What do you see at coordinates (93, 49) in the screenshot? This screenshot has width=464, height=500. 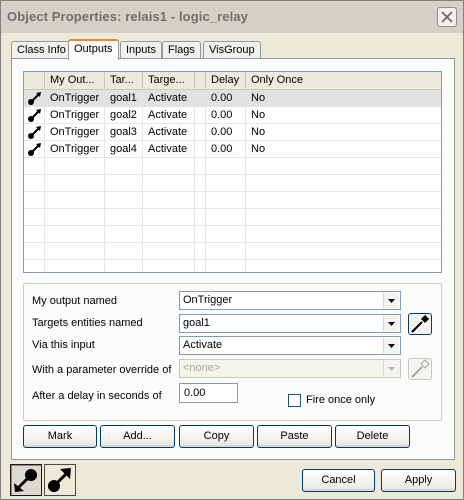 I see `tab-outputs: Outputs` at bounding box center [93, 49].